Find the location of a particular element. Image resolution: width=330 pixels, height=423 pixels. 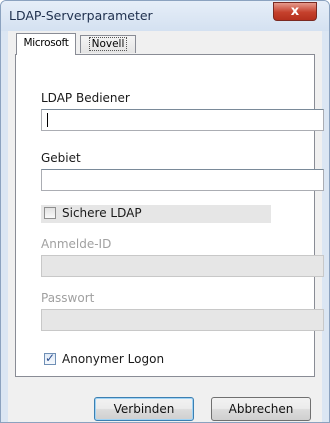

anonymous-logon-checkbox: ✓ is located at coordinates (50, 358).